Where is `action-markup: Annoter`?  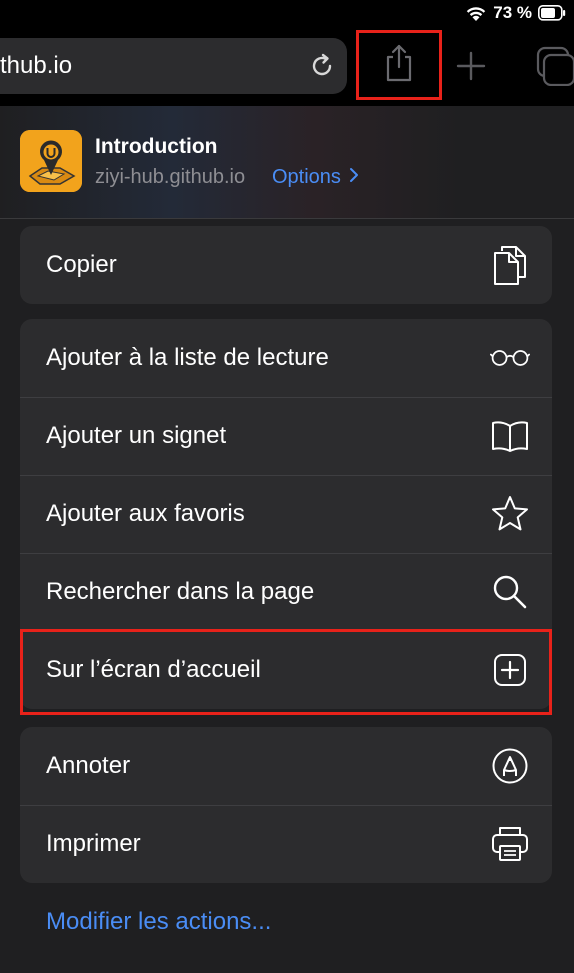 action-markup: Annoter is located at coordinates (286, 766).